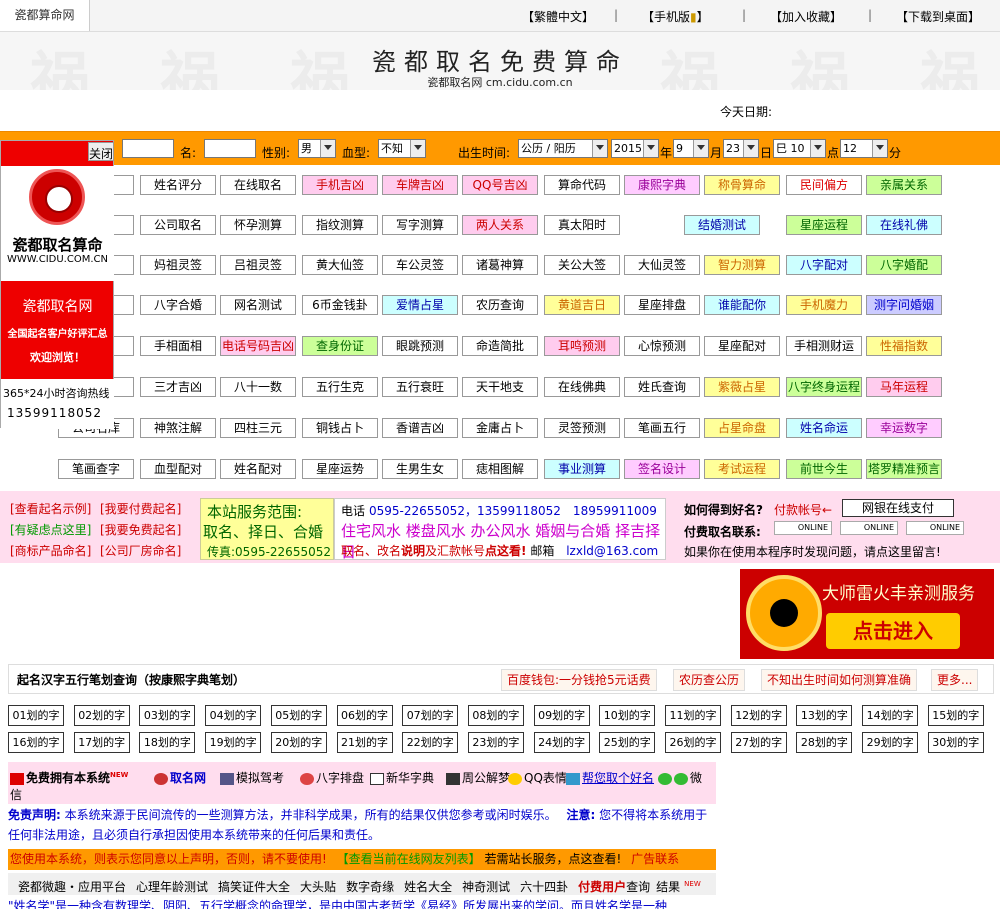  What do you see at coordinates (742, 305) in the screenshot?
I see `tool-button: 谁能配你` at bounding box center [742, 305].